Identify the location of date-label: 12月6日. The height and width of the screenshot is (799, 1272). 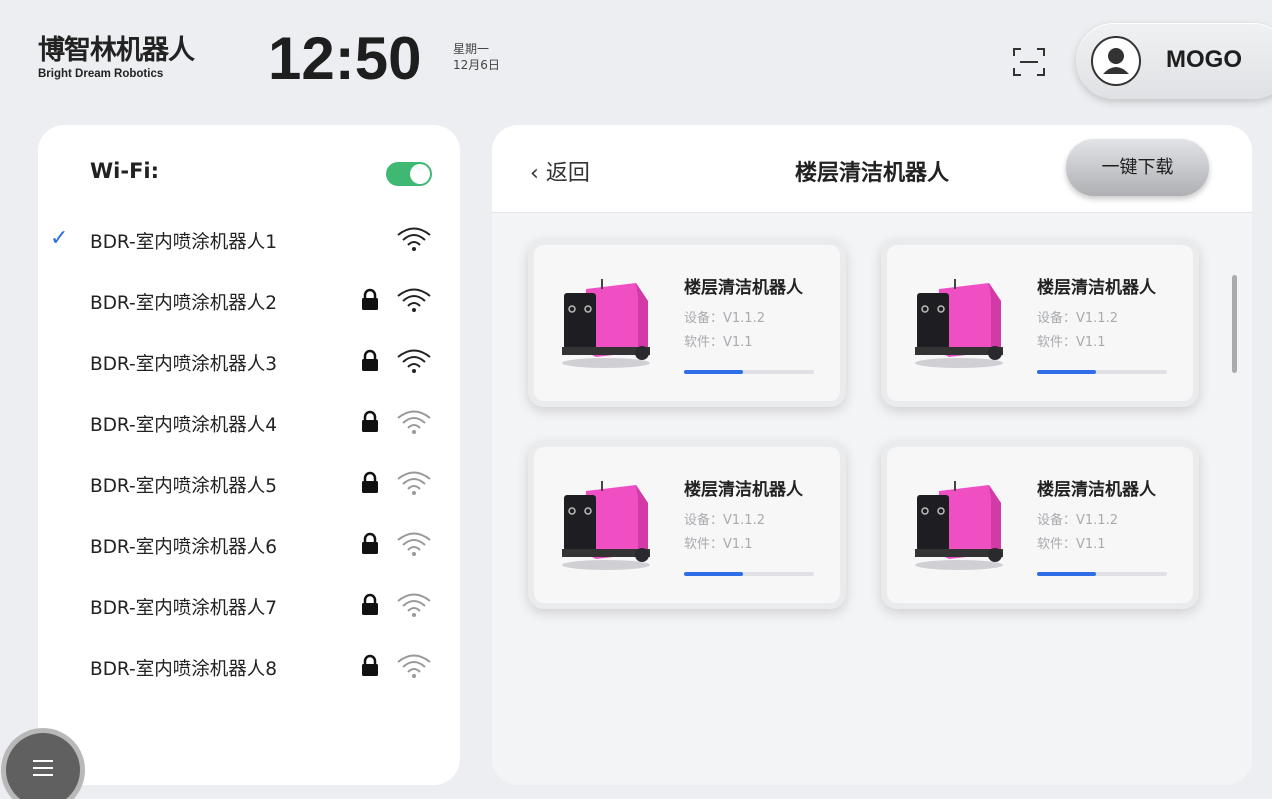
(476, 65).